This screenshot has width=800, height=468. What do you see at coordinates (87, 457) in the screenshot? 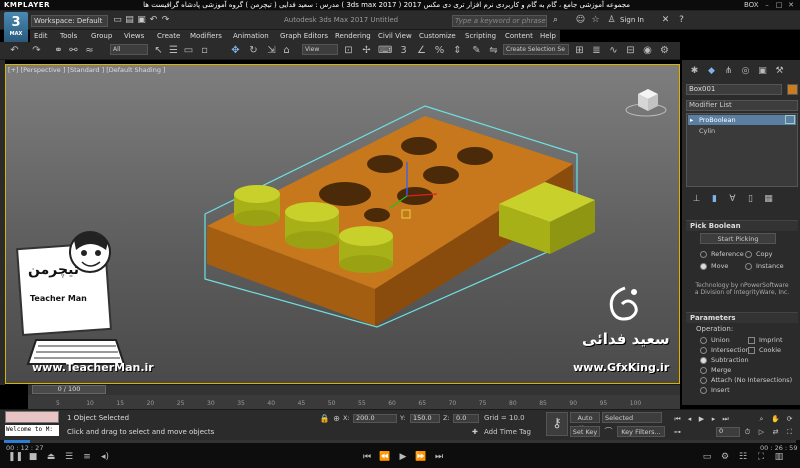
I see `list-icon: ≡` at bounding box center [87, 457].